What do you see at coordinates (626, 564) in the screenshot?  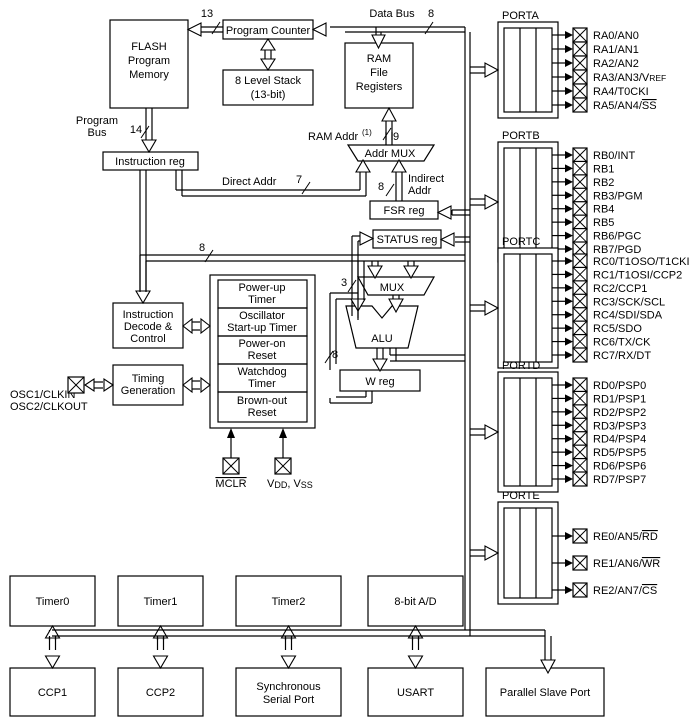 I see `pin-label: RE1/AN6/WR` at bounding box center [626, 564].